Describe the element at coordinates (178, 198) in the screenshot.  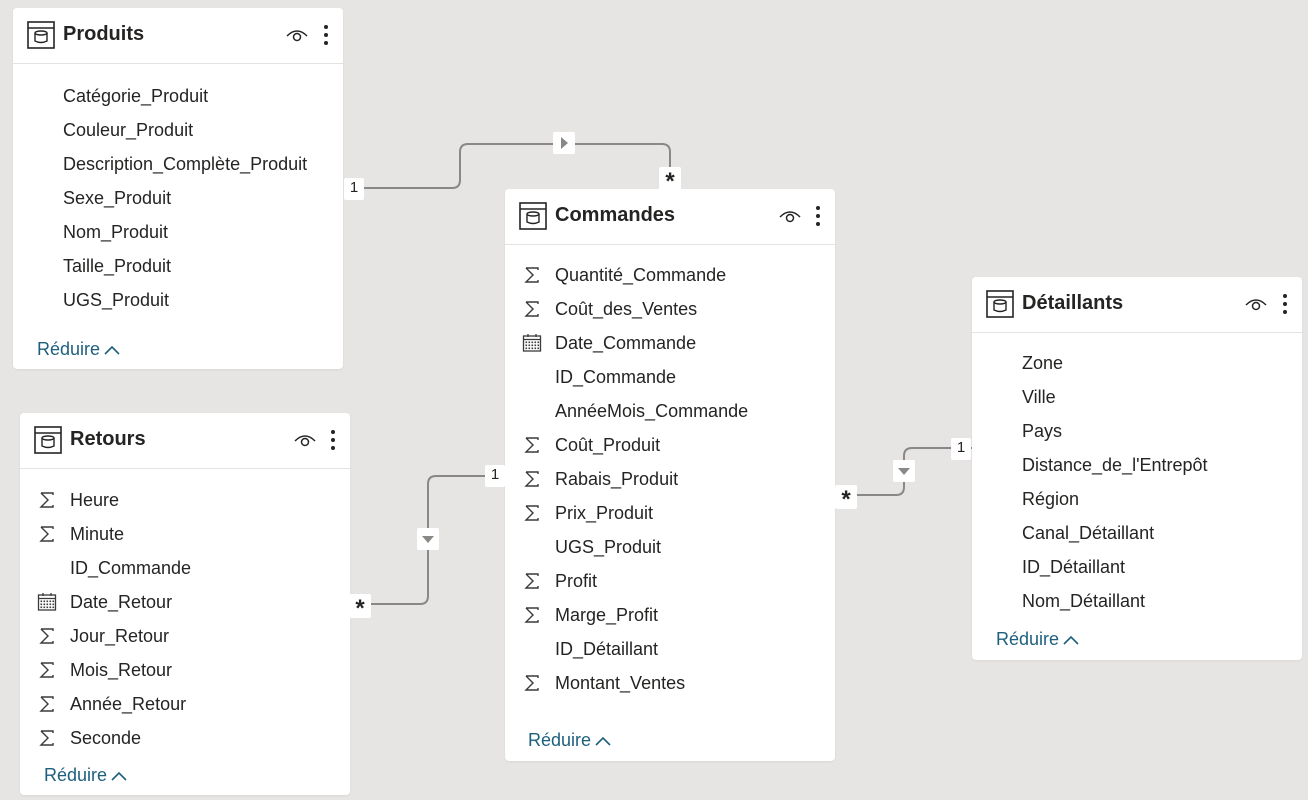
I see `field-row: Sexe_Produit` at that location.